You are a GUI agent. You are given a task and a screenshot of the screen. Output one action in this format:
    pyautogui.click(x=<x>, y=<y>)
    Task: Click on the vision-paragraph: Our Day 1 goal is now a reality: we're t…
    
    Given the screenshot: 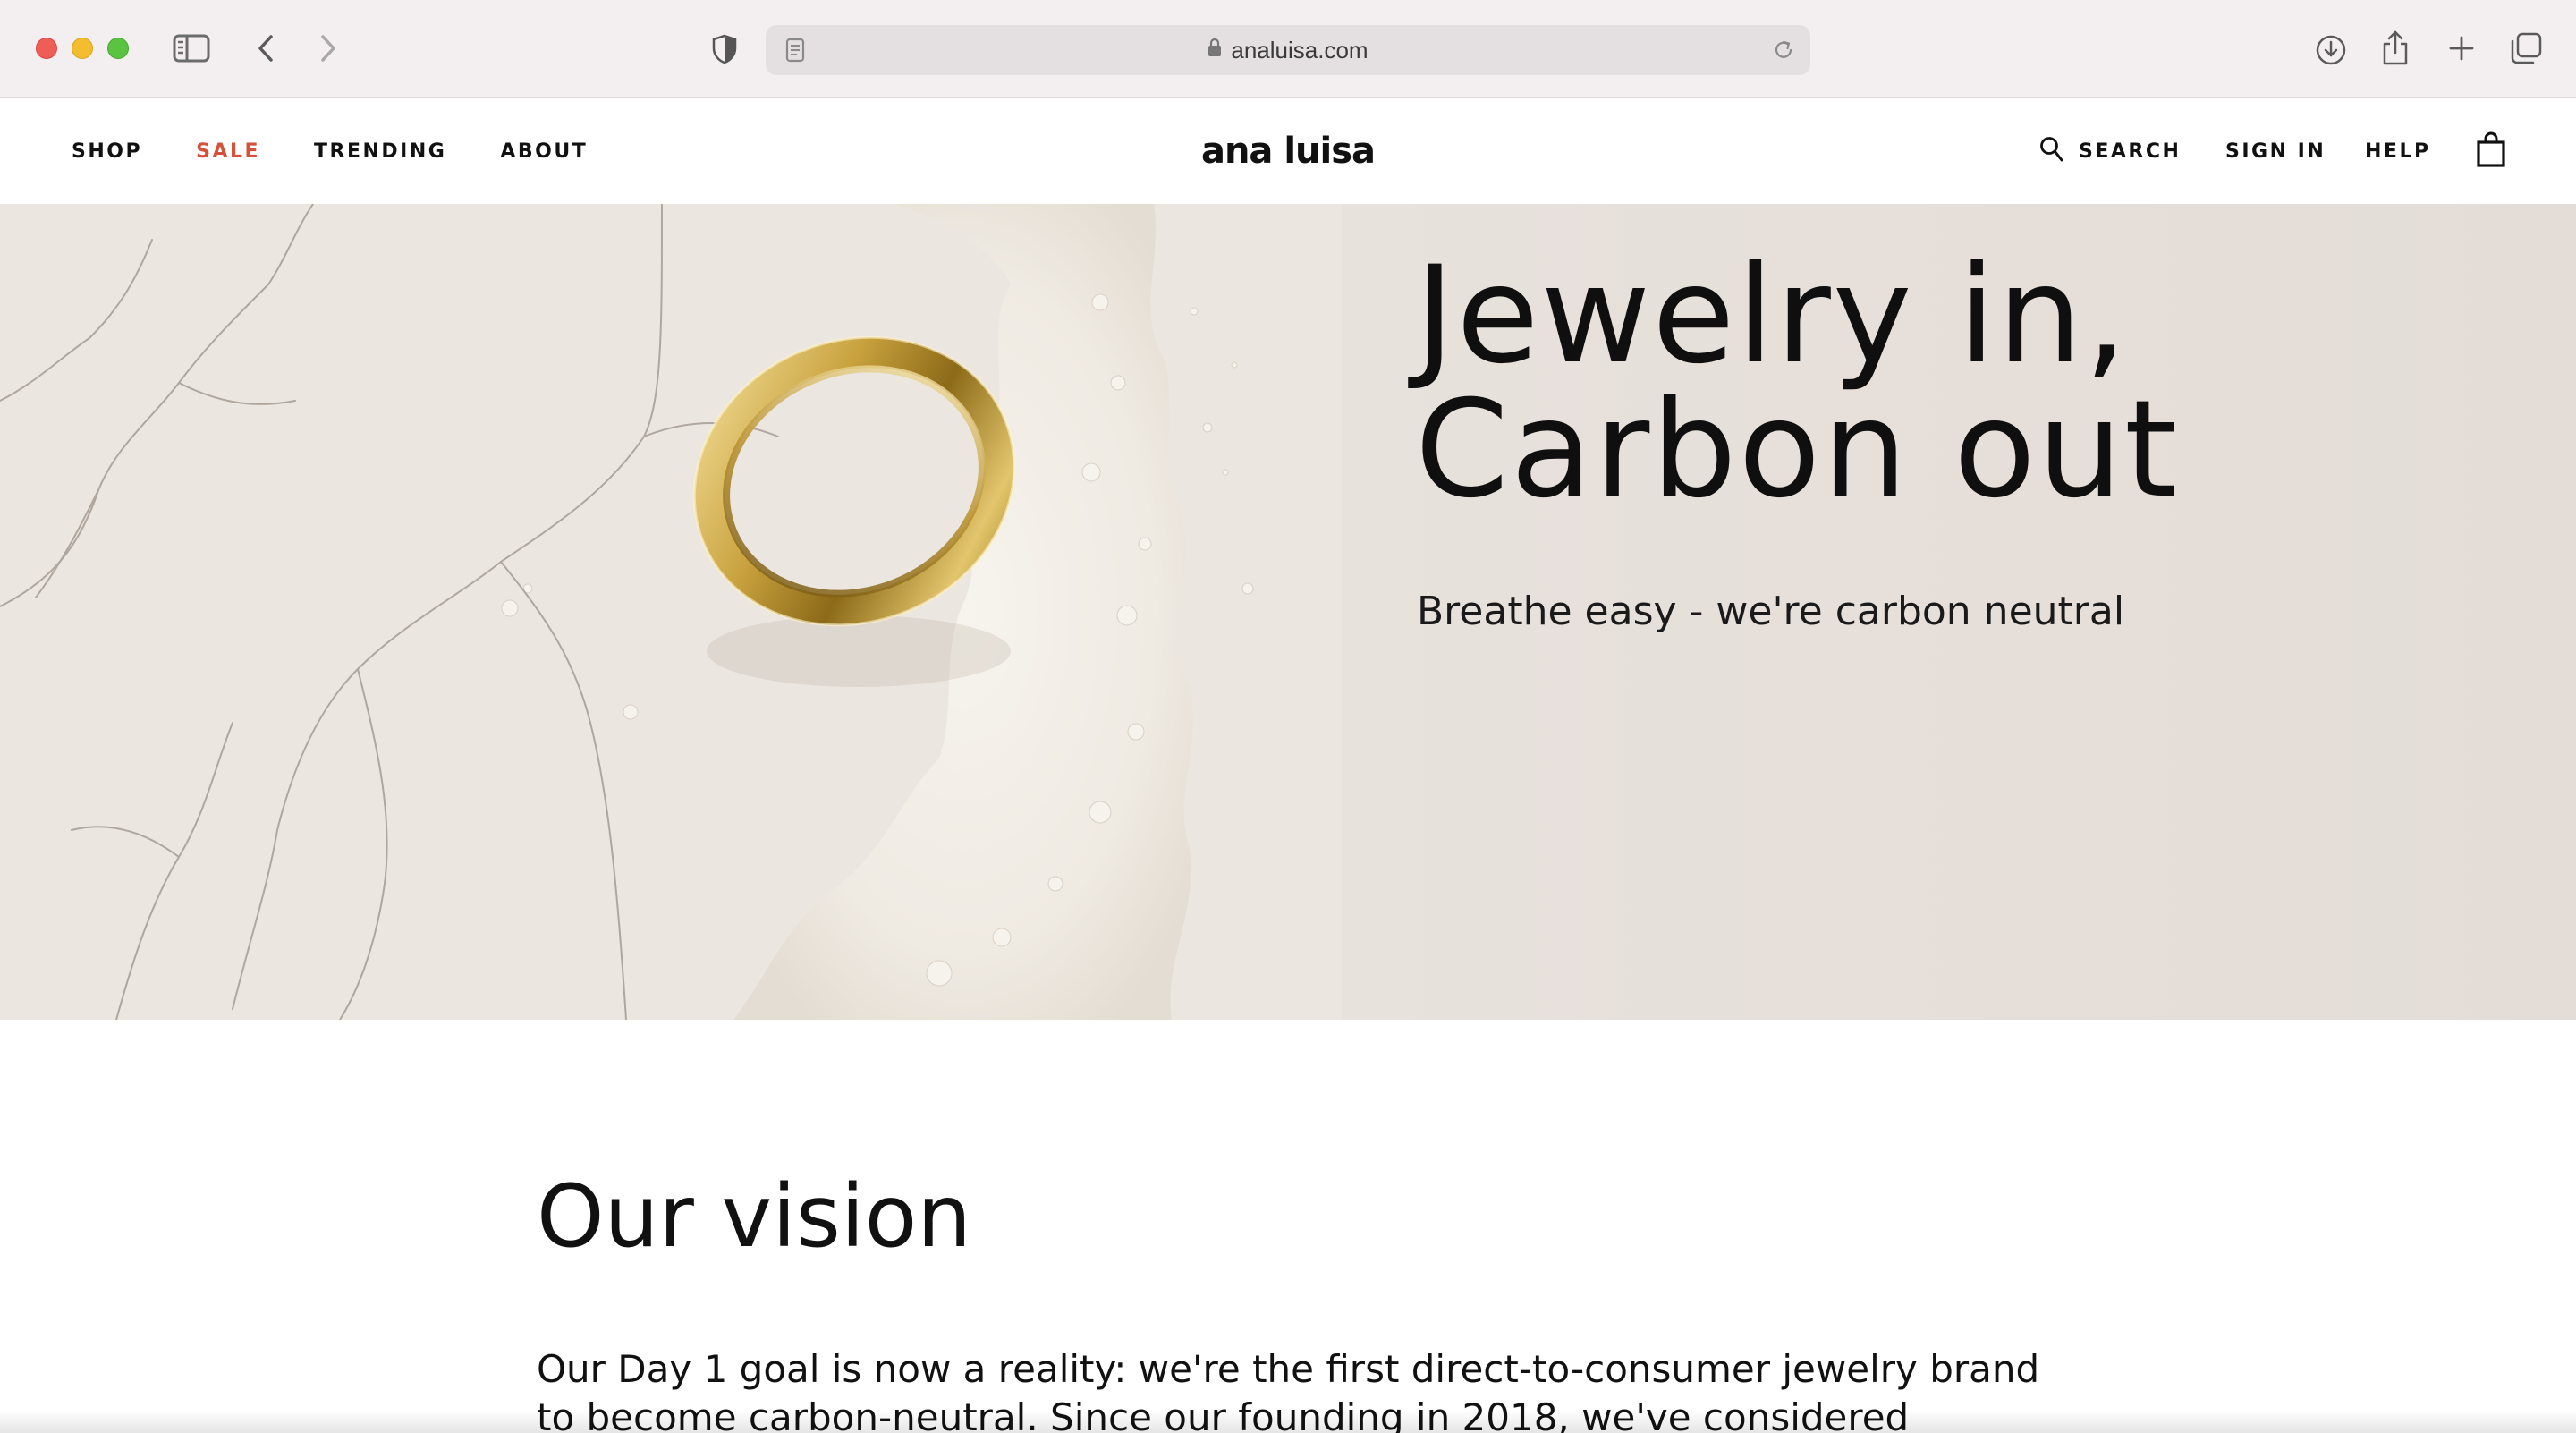 What is the action you would take?
    pyautogui.click(x=1288, y=1390)
    